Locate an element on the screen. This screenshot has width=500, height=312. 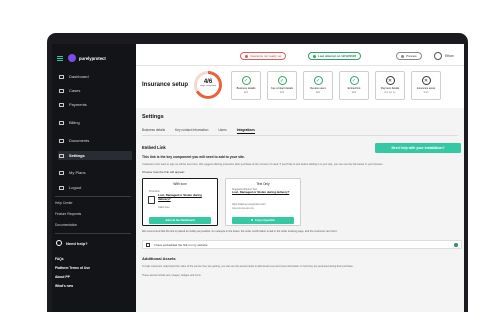
option-title: Text Only is located at coordinates (263, 184).